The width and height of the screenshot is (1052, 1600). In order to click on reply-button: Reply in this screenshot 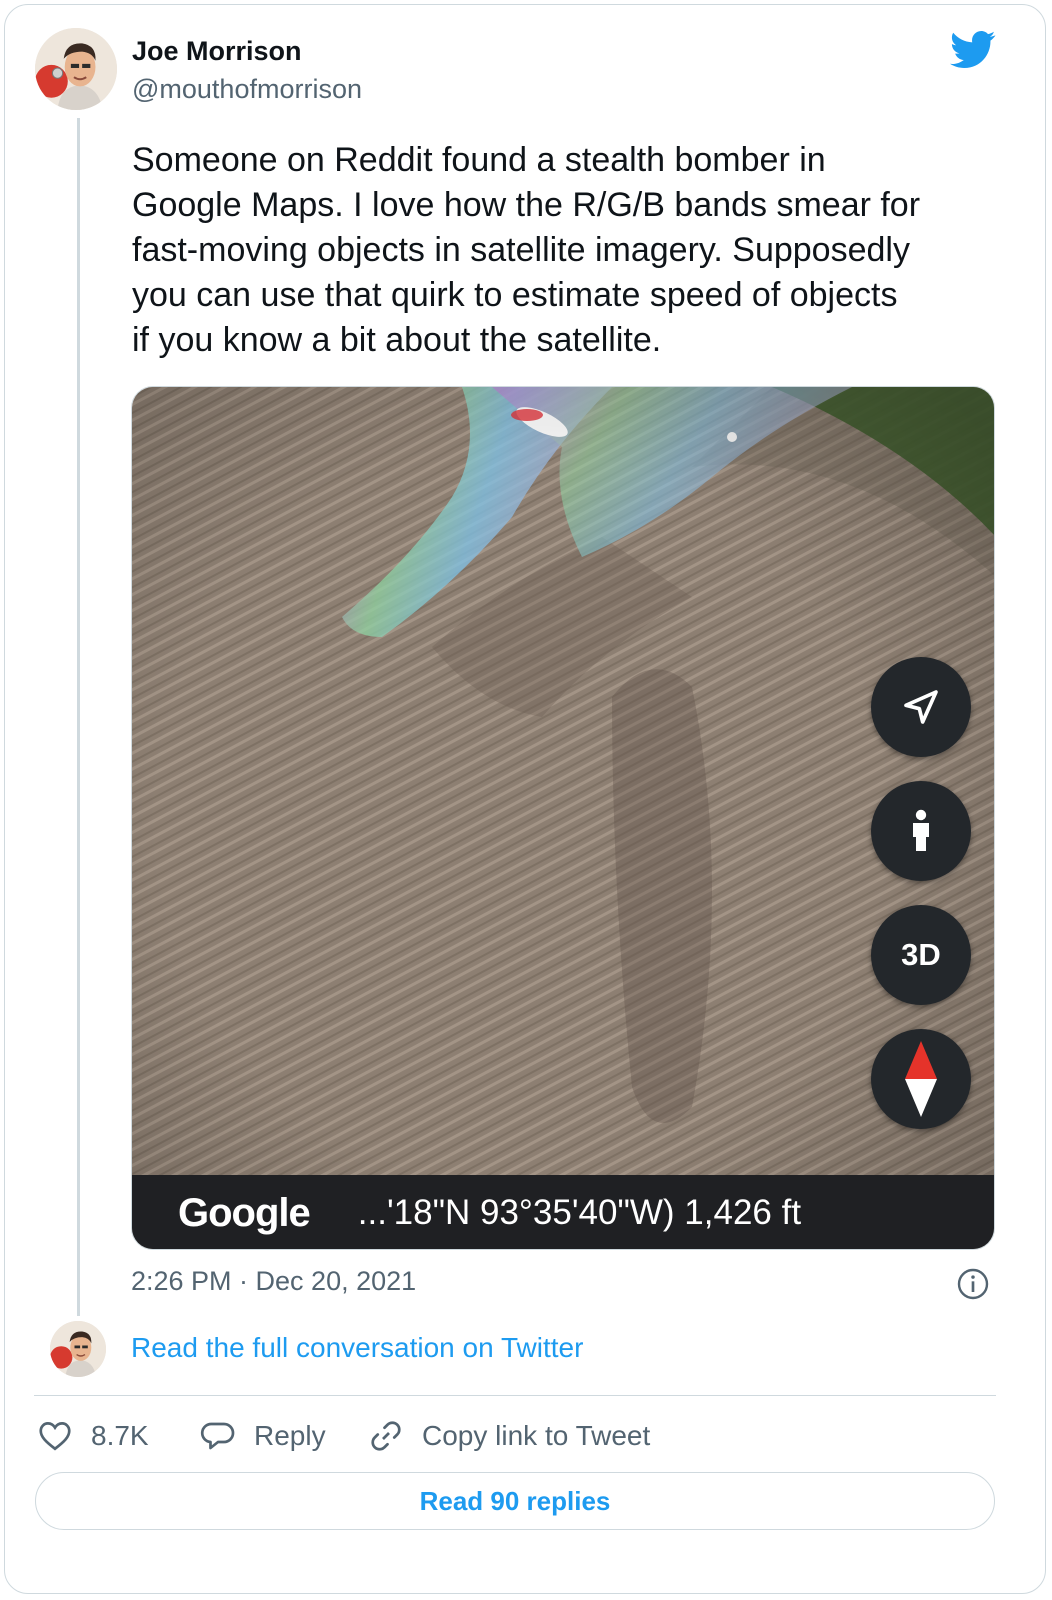, I will do `click(263, 1436)`.